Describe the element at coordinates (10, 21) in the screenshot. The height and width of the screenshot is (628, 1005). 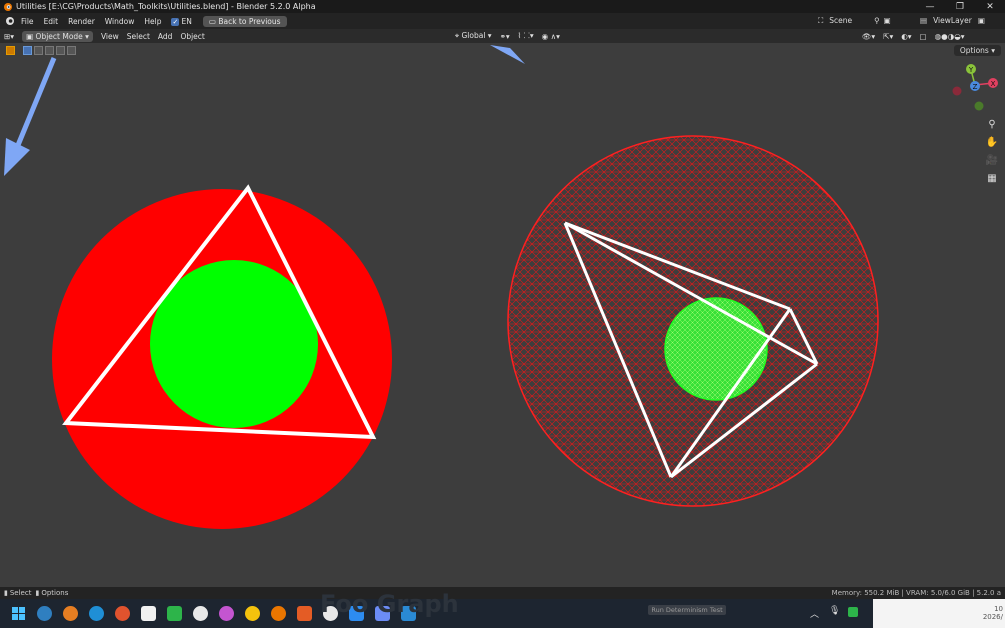
I see `blender-menu-icon` at that location.